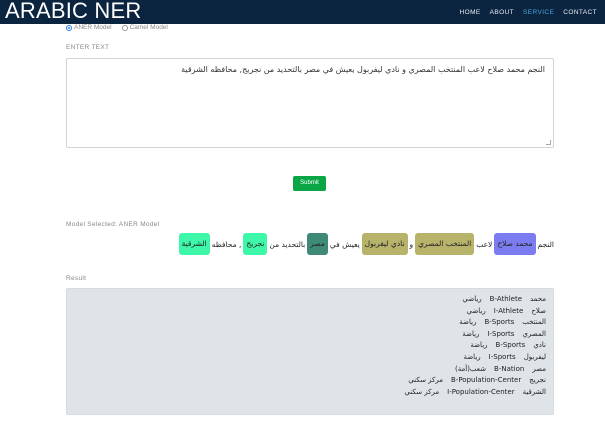  Describe the element at coordinates (310, 358) in the screenshot. I see `result-row: ليفربول I-Sports رياضة` at that location.